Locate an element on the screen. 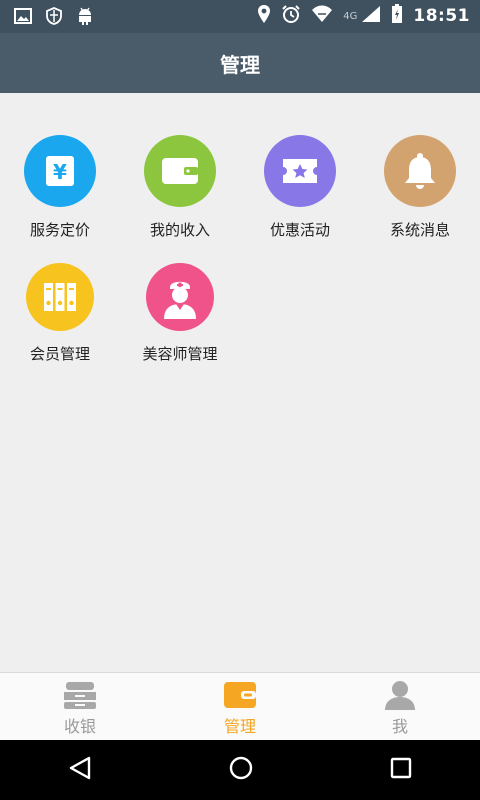 The image size is (480, 800). home-icon is located at coordinates (241, 770).